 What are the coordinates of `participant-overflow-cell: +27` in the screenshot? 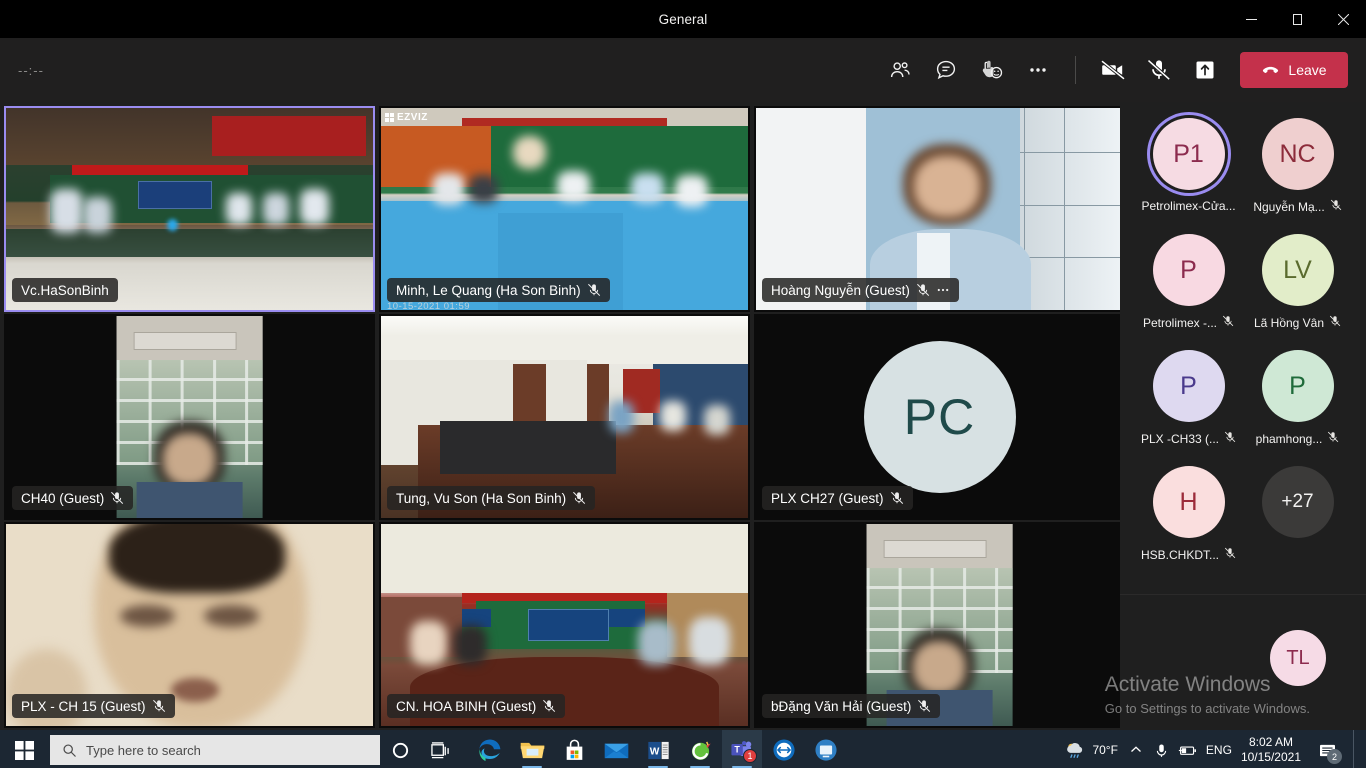 It's located at (1297, 514).